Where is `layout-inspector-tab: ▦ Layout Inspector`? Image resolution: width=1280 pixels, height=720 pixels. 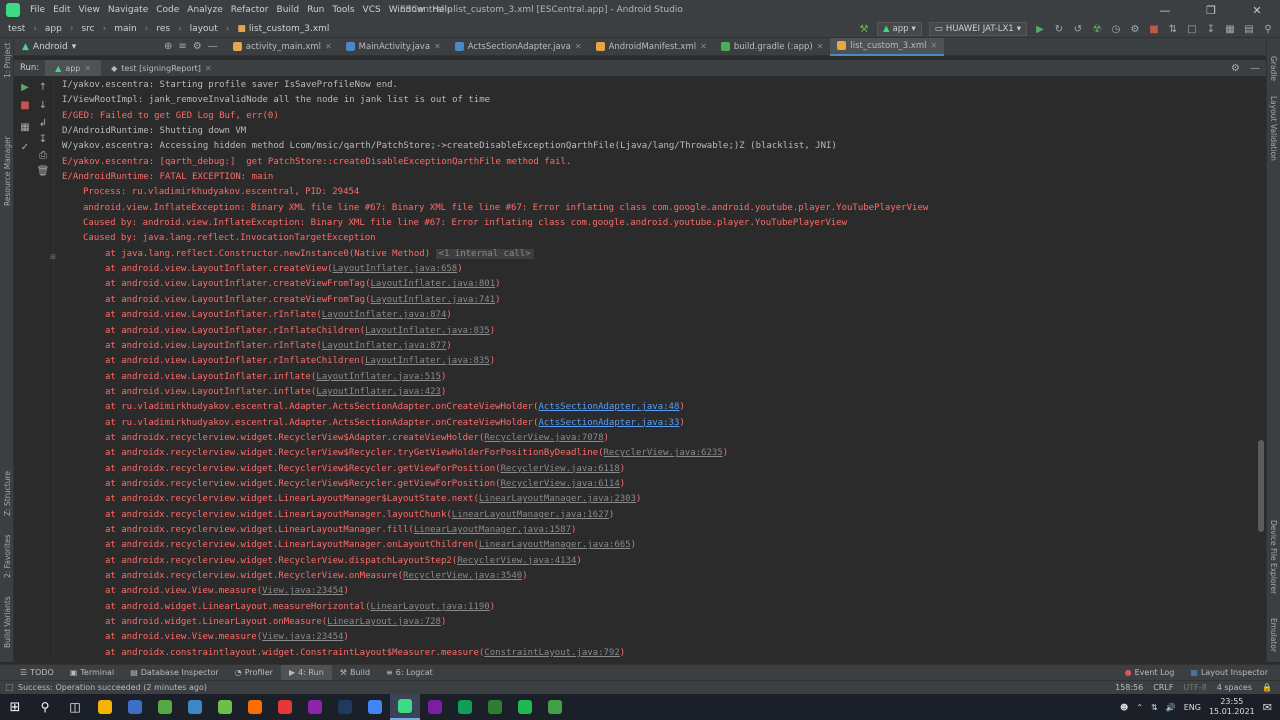 layout-inspector-tab: ▦ Layout Inspector is located at coordinates (1229, 673).